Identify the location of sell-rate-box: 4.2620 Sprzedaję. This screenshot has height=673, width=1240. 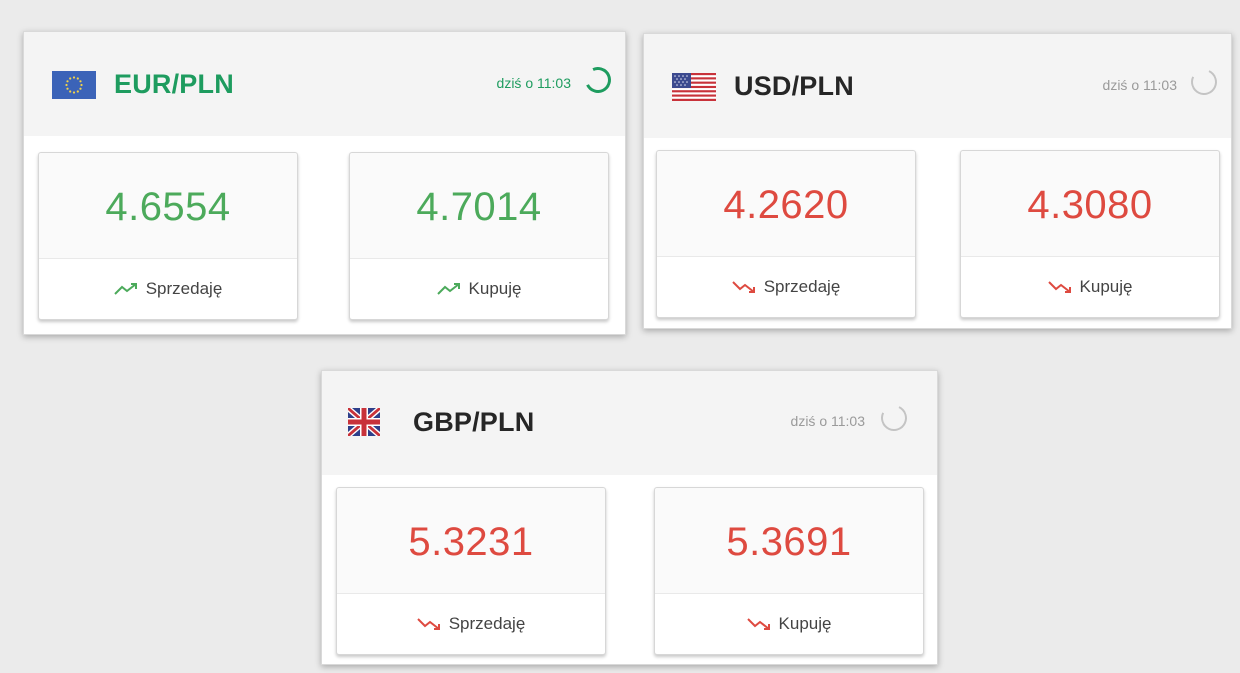
(786, 234).